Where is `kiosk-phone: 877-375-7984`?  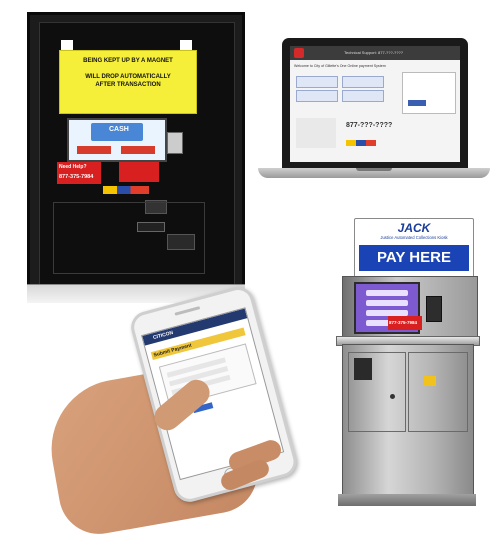
kiosk-phone: 877-375-7984 is located at coordinates (403, 322).